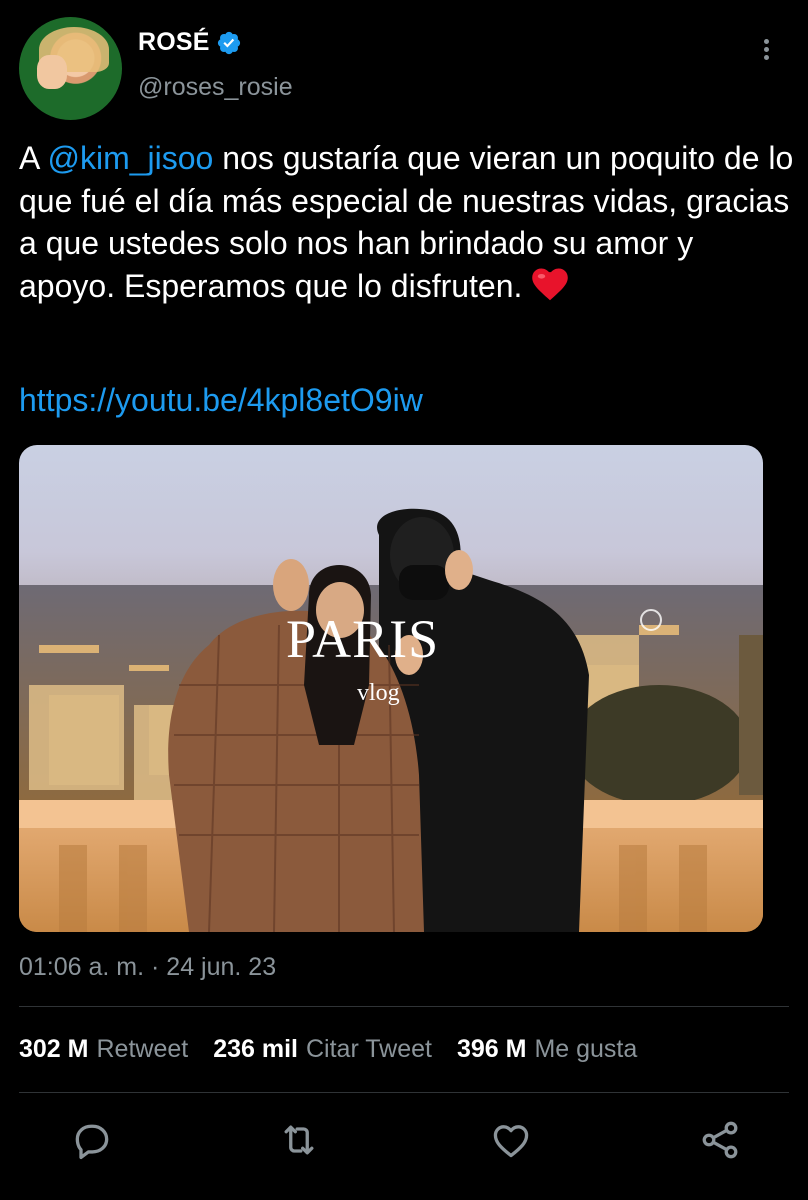 This screenshot has height=1200, width=808. What do you see at coordinates (491, 1049) in the screenshot?
I see `like-count: 396 M` at bounding box center [491, 1049].